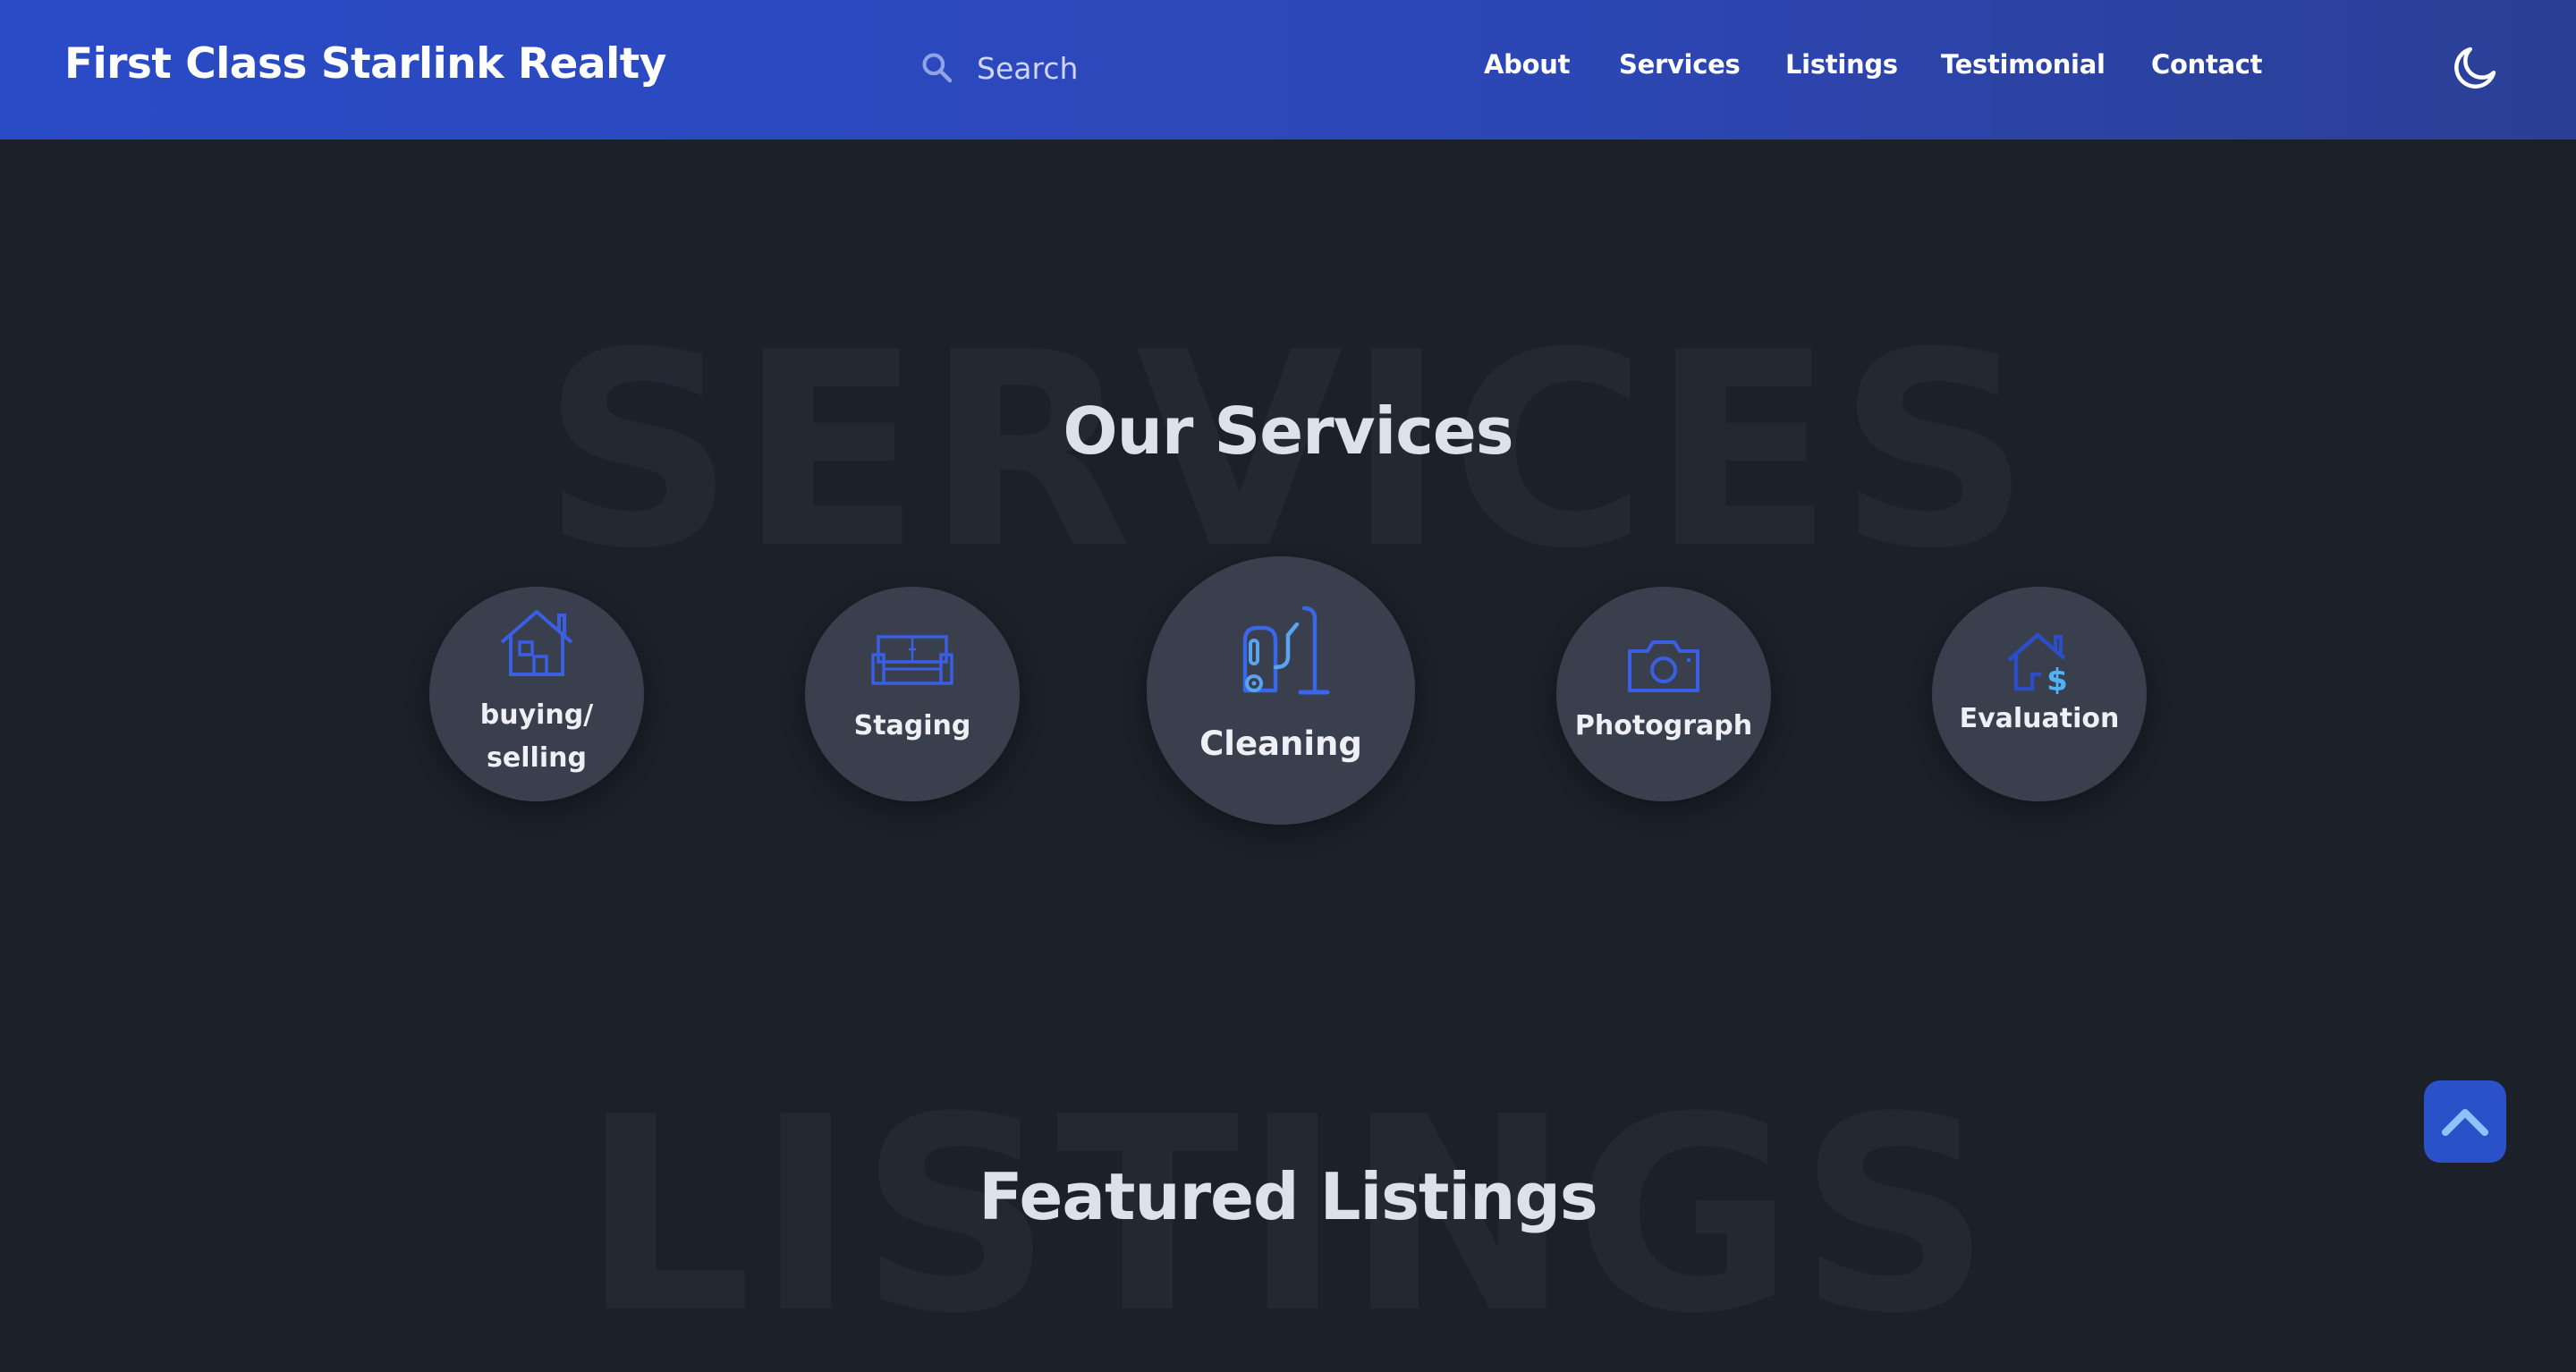 Image resolution: width=2576 pixels, height=1372 pixels. I want to click on house-icon, so click(536, 643).